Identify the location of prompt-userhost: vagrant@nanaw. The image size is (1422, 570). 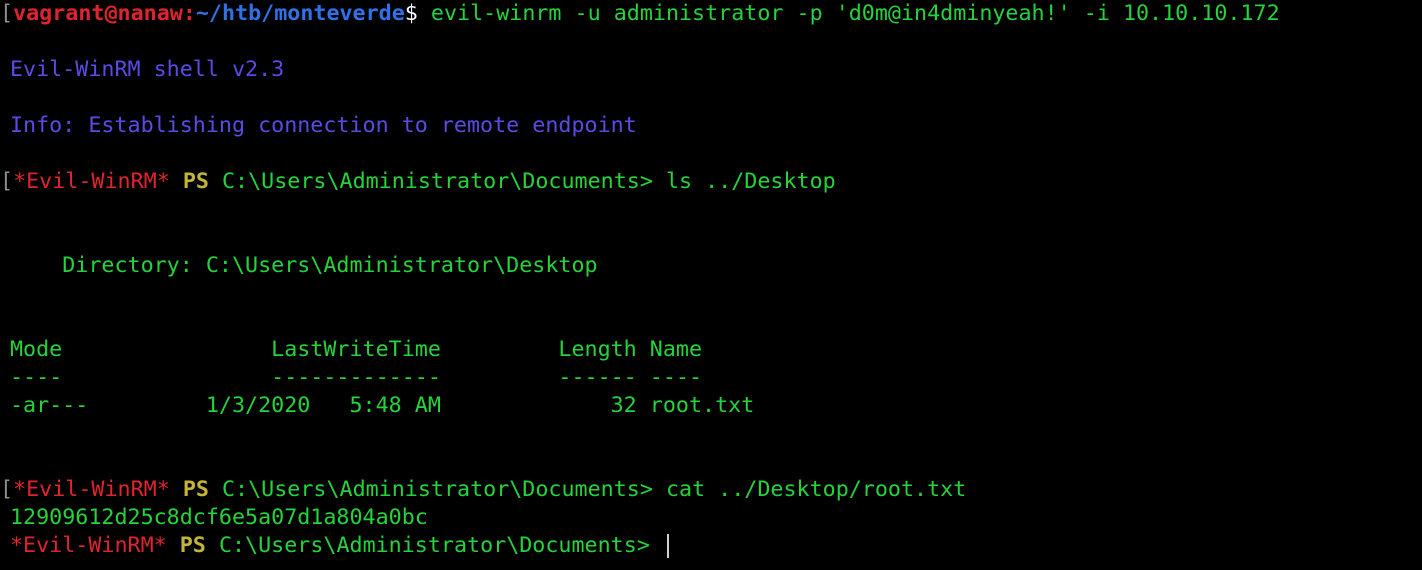
(98, 13).